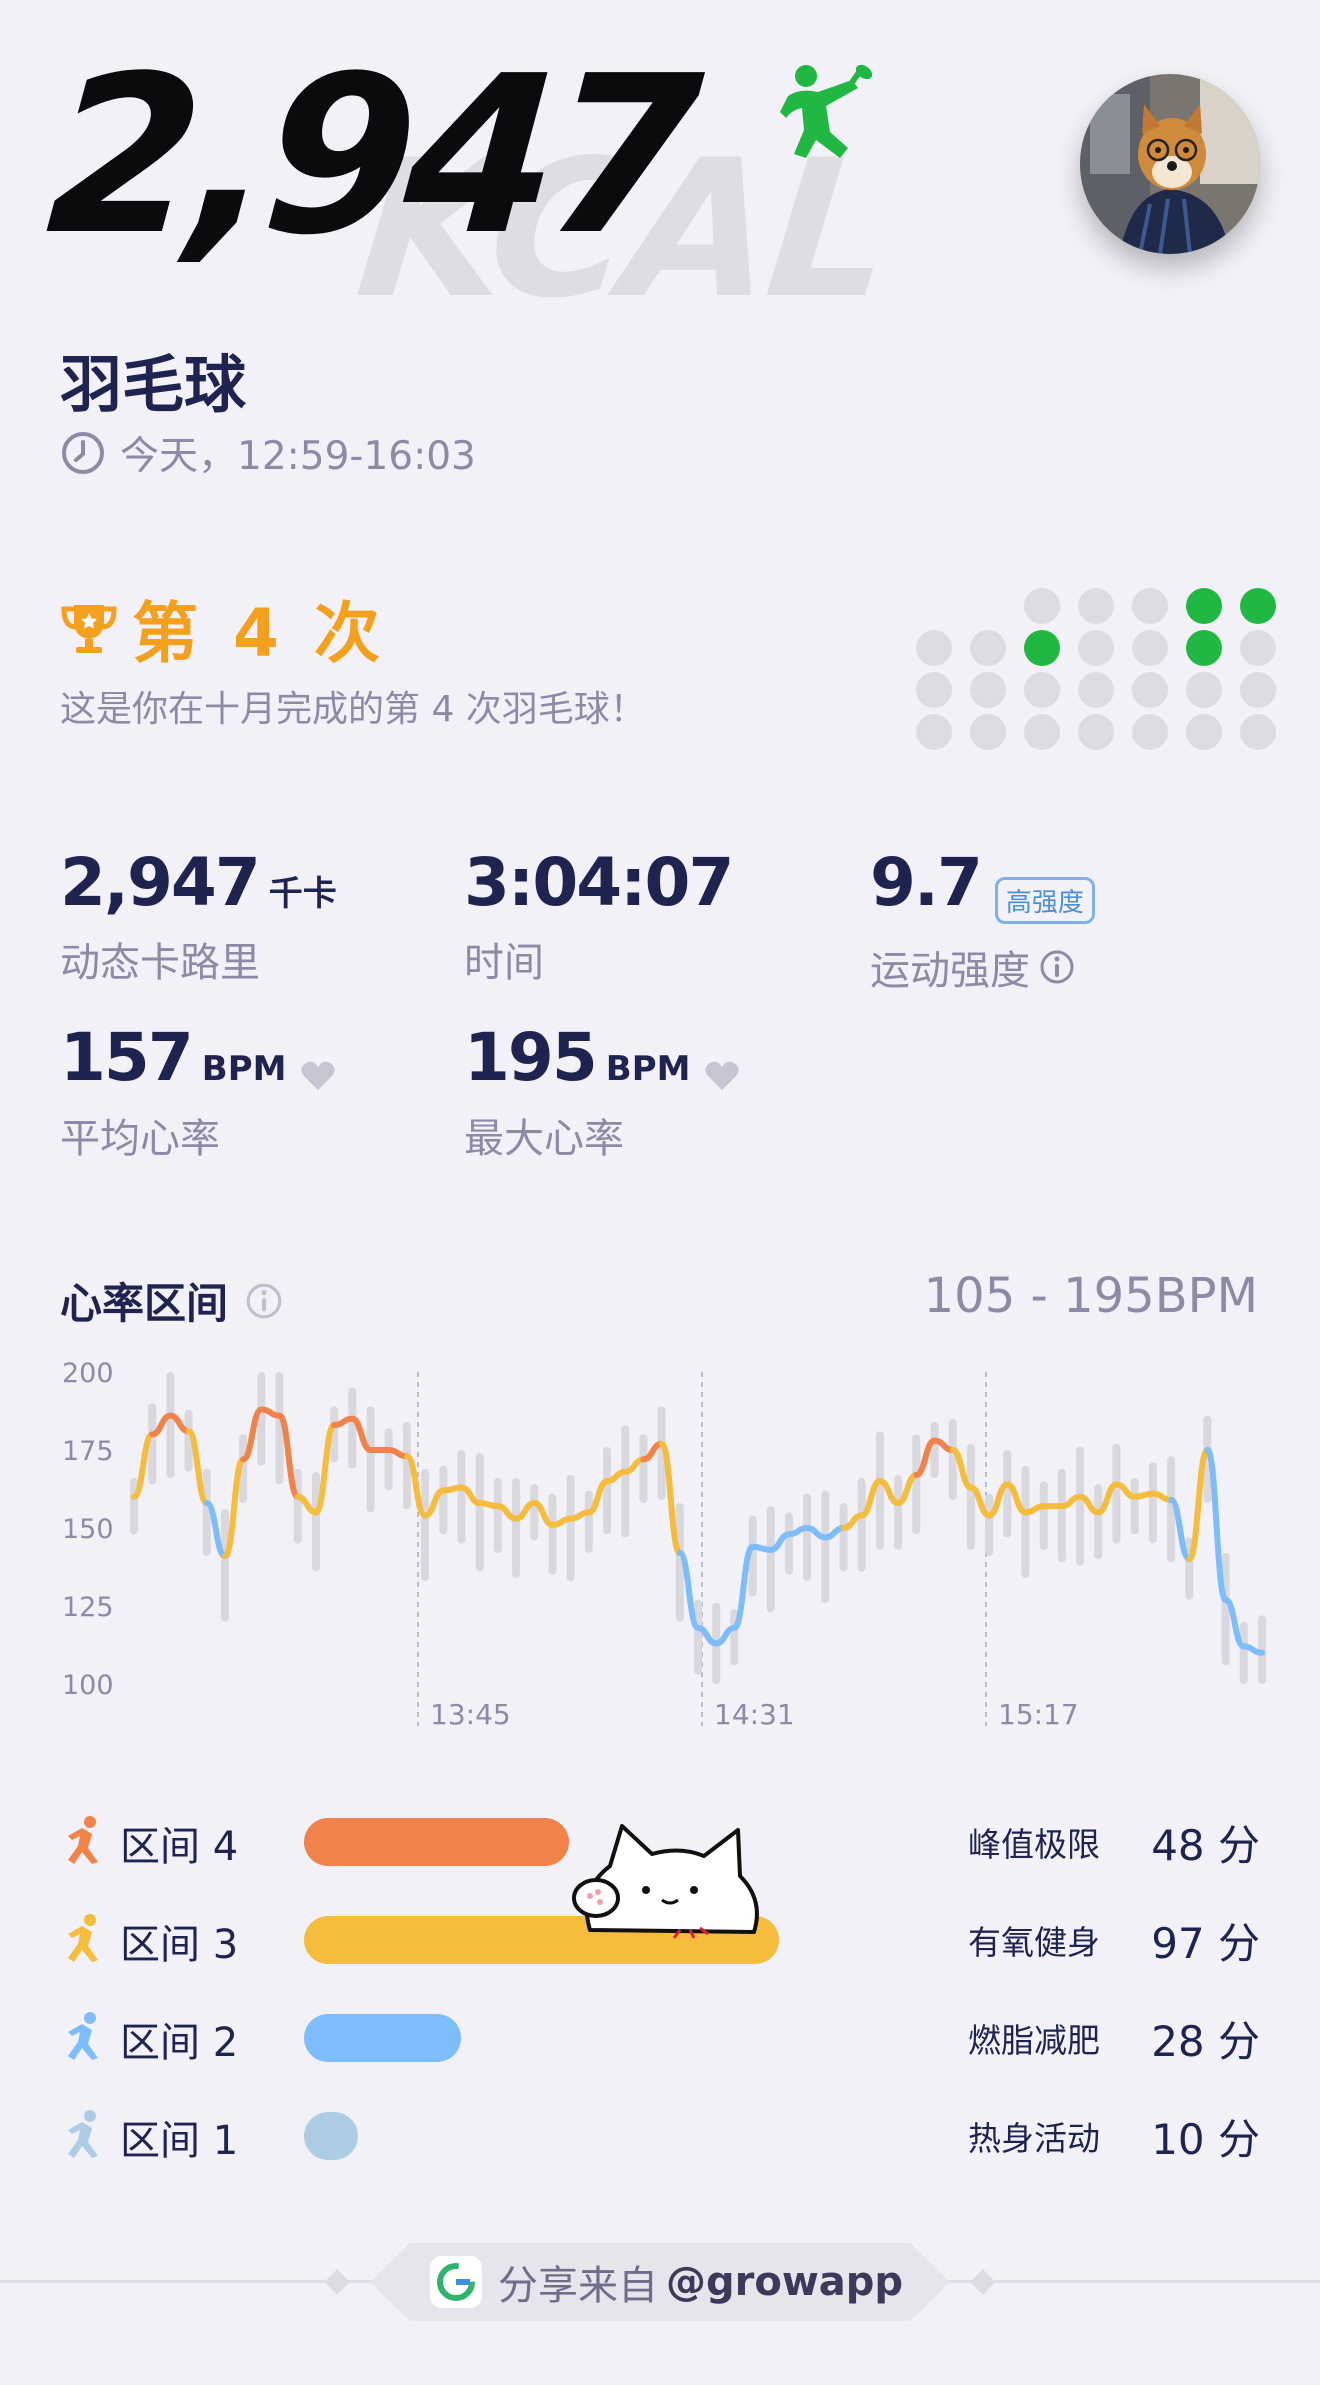  Describe the element at coordinates (88, 1451) in the screenshot. I see `y-tick-label: 175` at that location.